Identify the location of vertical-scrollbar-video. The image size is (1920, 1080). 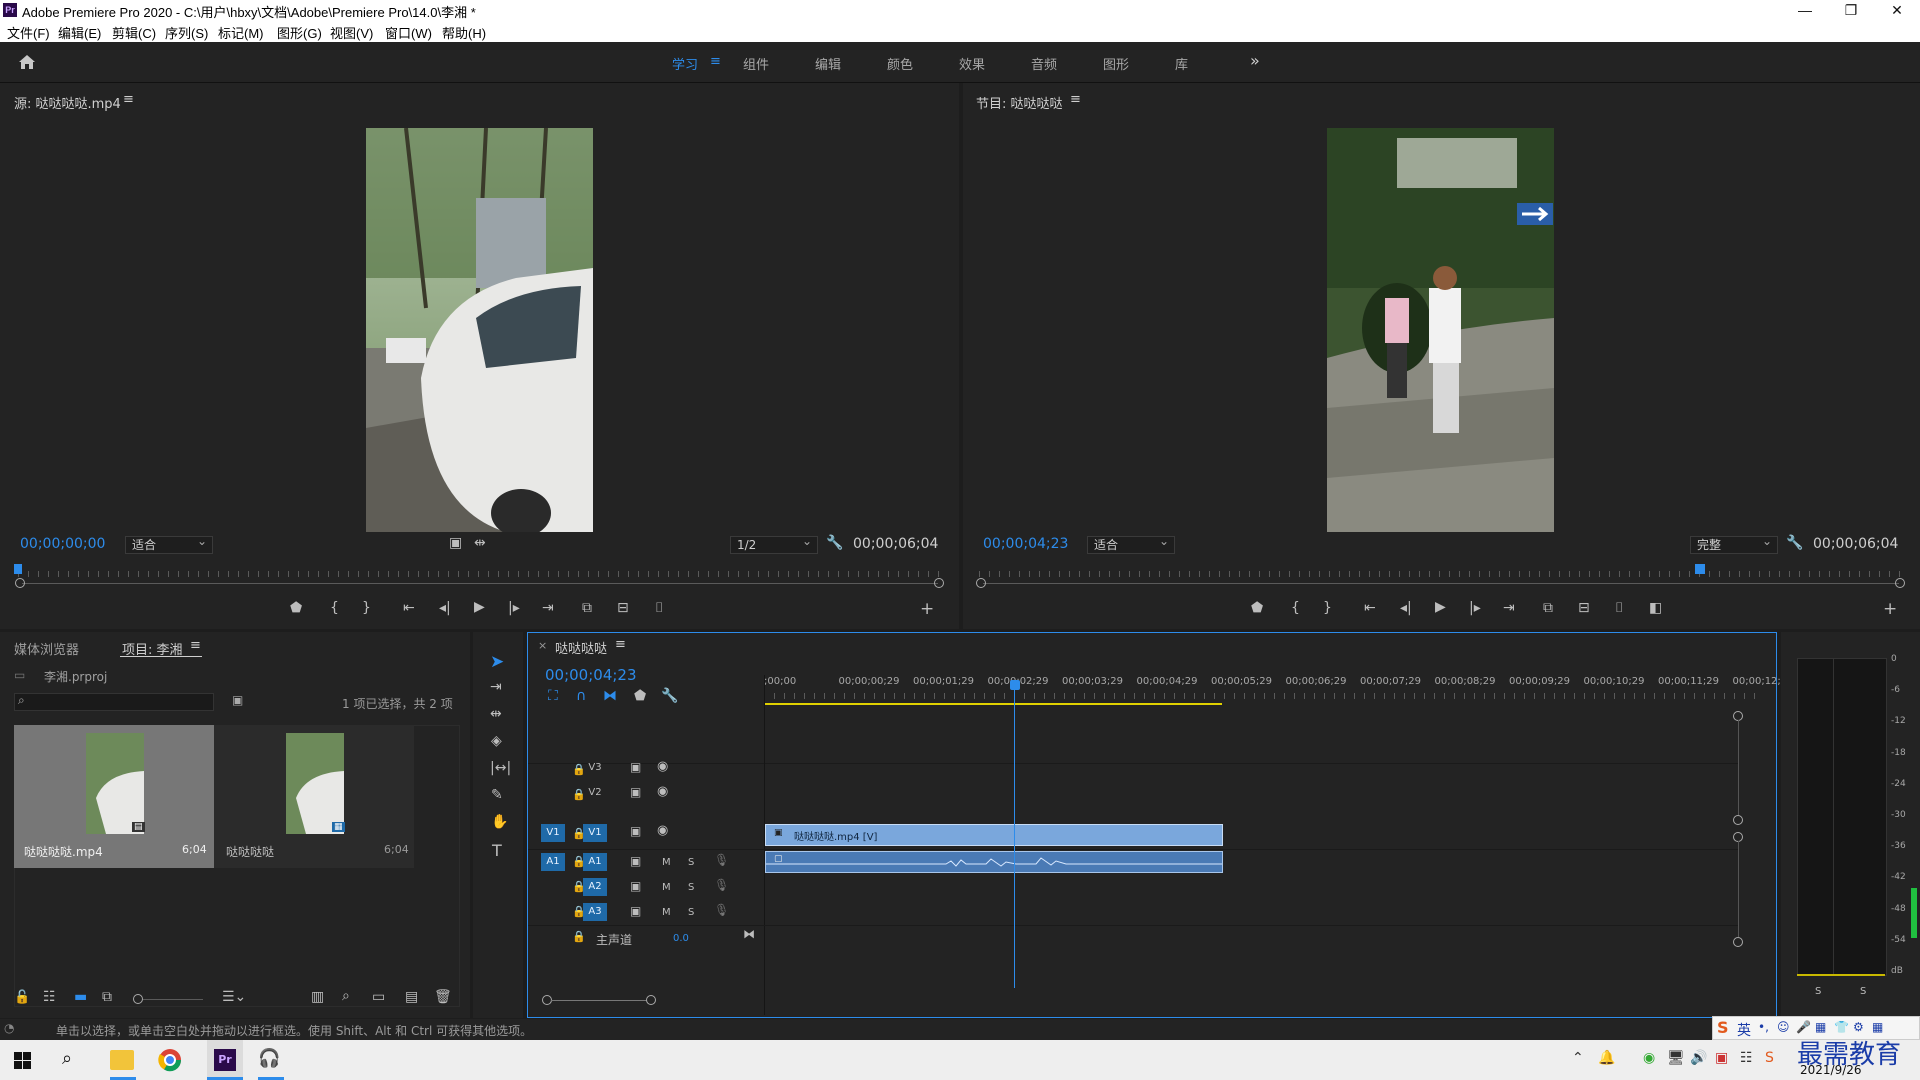
(1738, 767).